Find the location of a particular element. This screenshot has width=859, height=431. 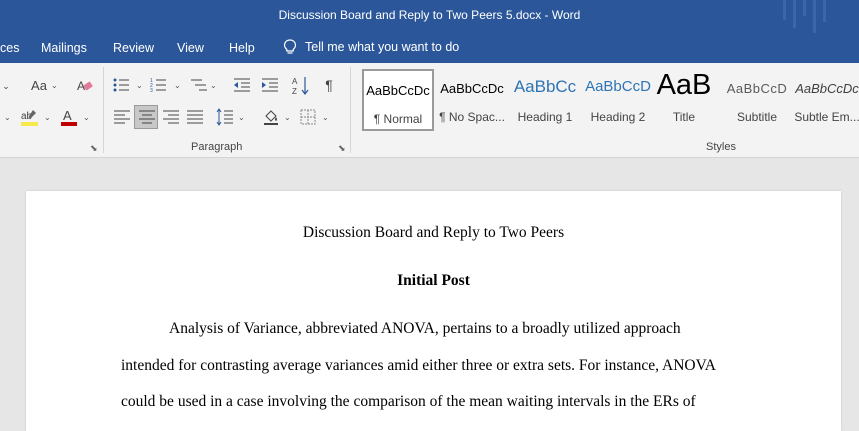

multilevel-dropdown-icon: ⌄ is located at coordinates (213, 85).